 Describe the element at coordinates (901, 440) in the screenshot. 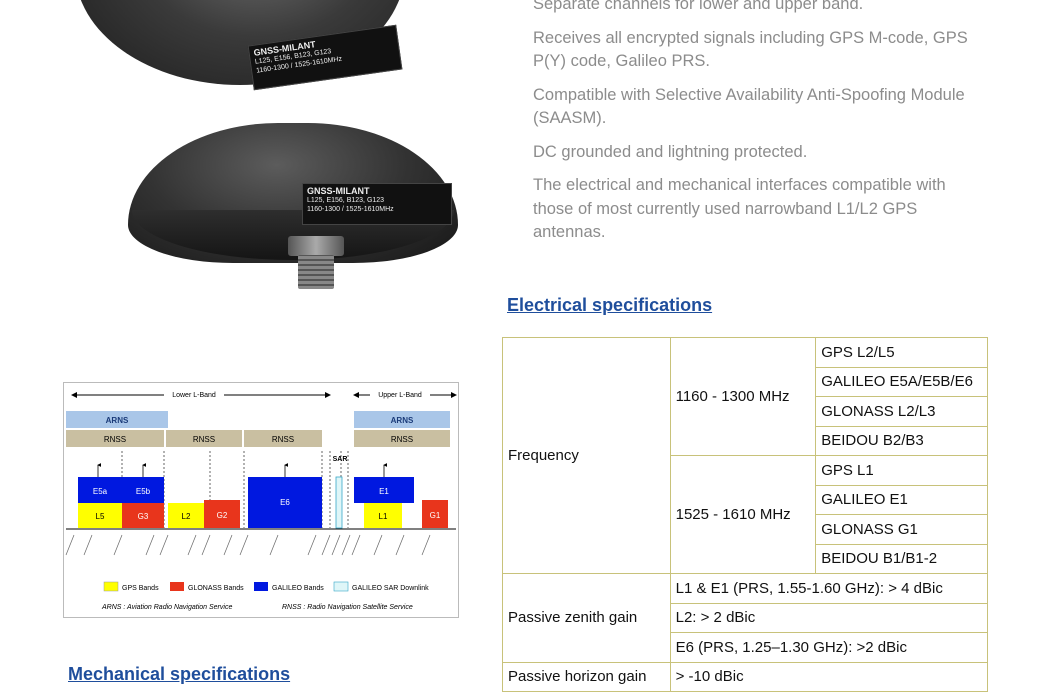

I see `band1-signal-cell: BEIDOU B2/B3` at that location.